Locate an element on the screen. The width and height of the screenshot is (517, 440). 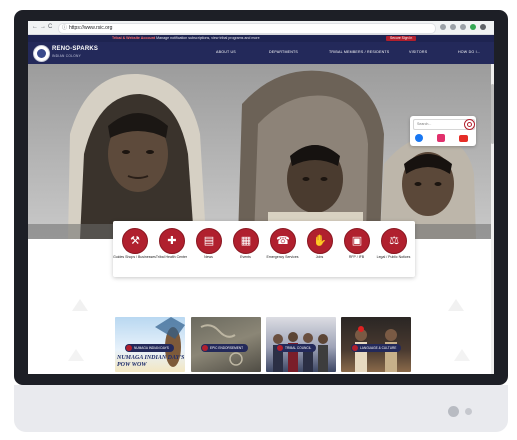
forward-icon: → is located at coordinates (43, 27).